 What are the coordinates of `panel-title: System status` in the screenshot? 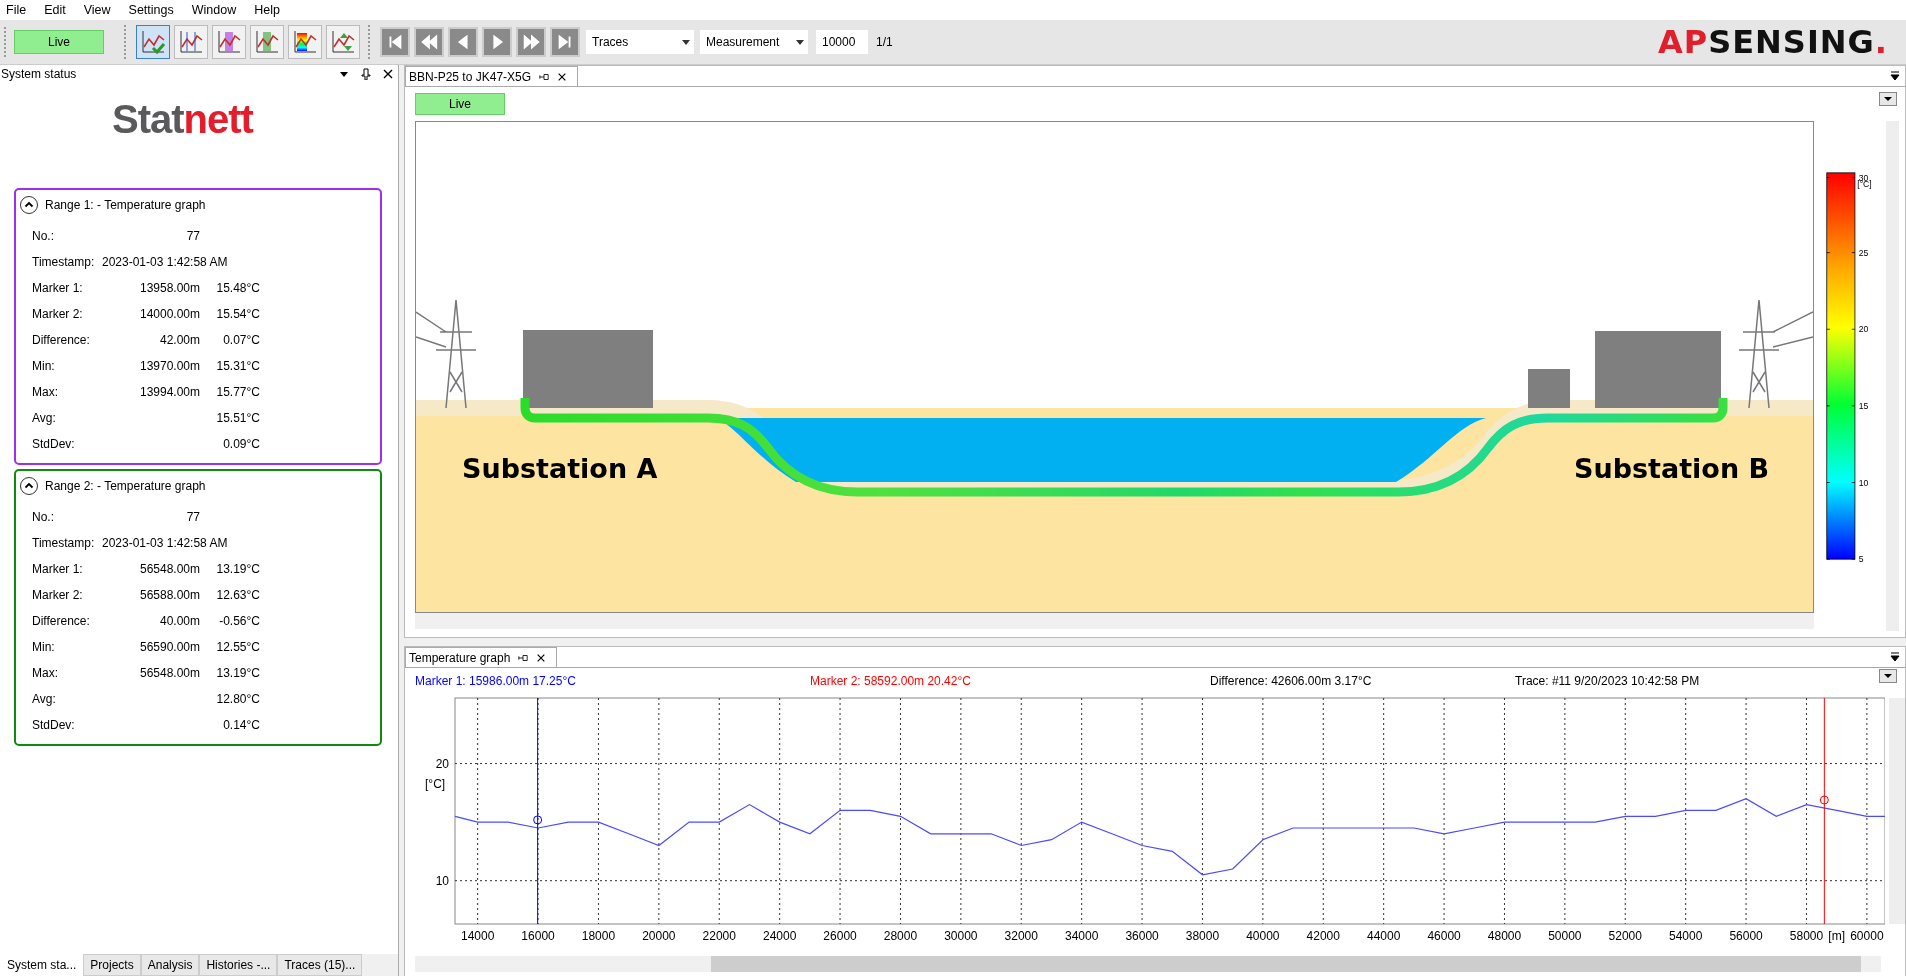 It's located at (39, 74).